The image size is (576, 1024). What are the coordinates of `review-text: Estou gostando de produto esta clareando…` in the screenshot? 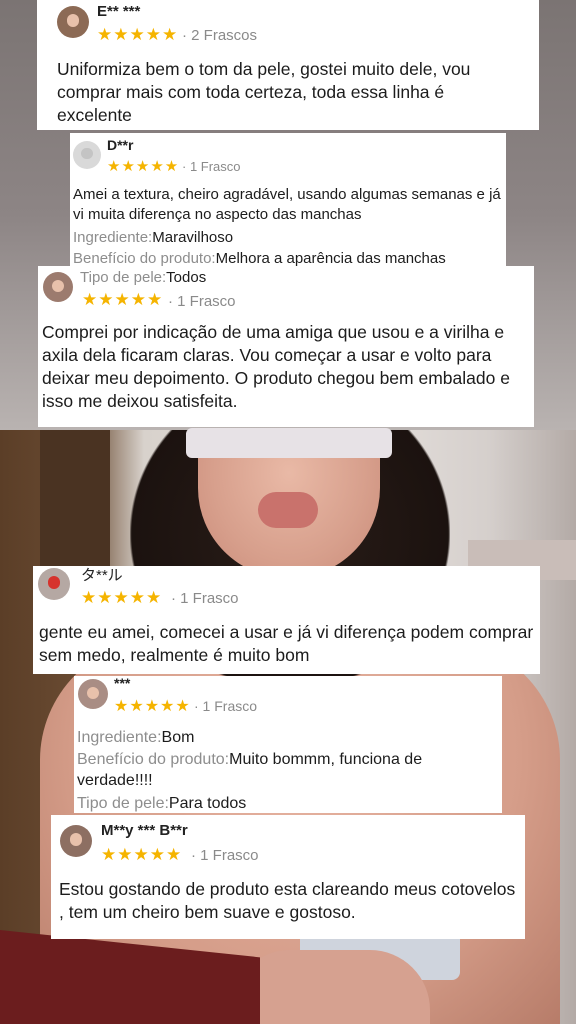 It's located at (287, 901).